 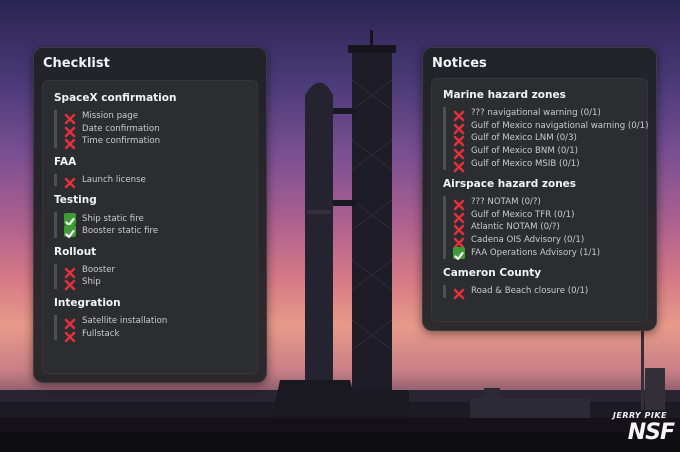 I want to click on checklist-title: Checklist, so click(x=76, y=63).